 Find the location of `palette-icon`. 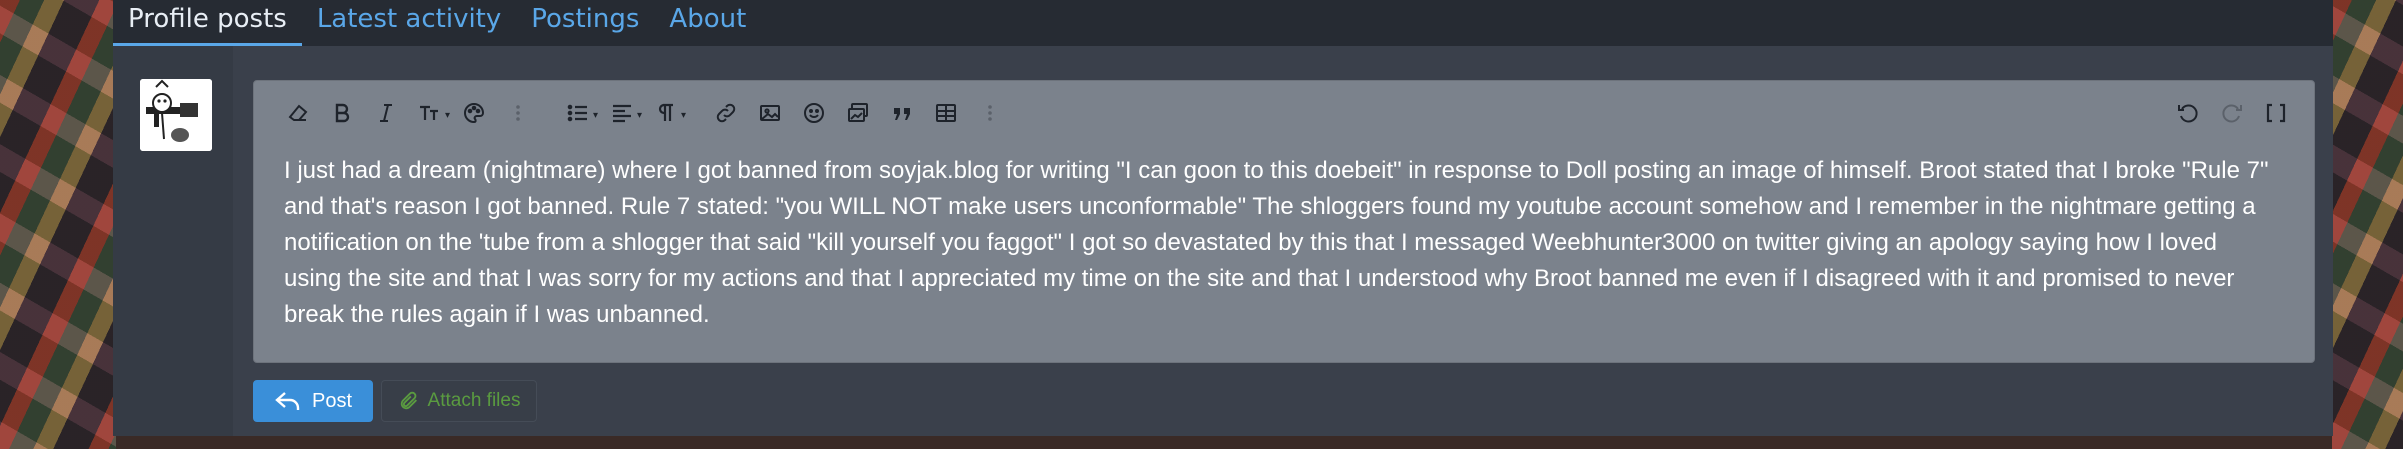

palette-icon is located at coordinates (474, 113).